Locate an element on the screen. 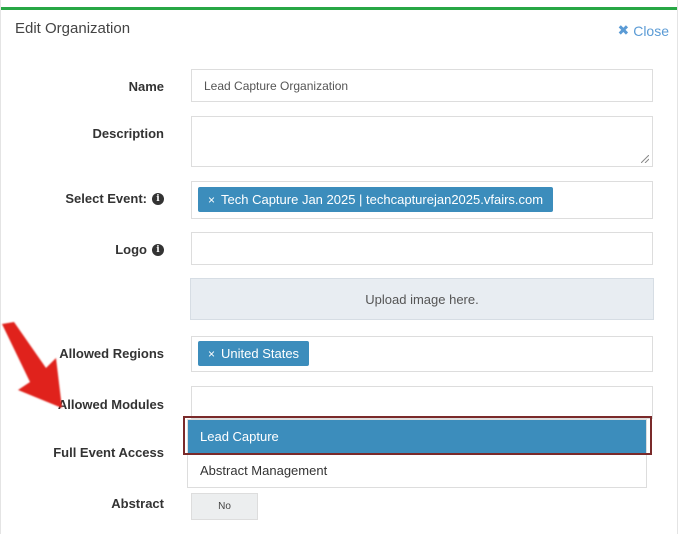 Image resolution: width=688 pixels, height=534 pixels. name-input is located at coordinates (422, 85).